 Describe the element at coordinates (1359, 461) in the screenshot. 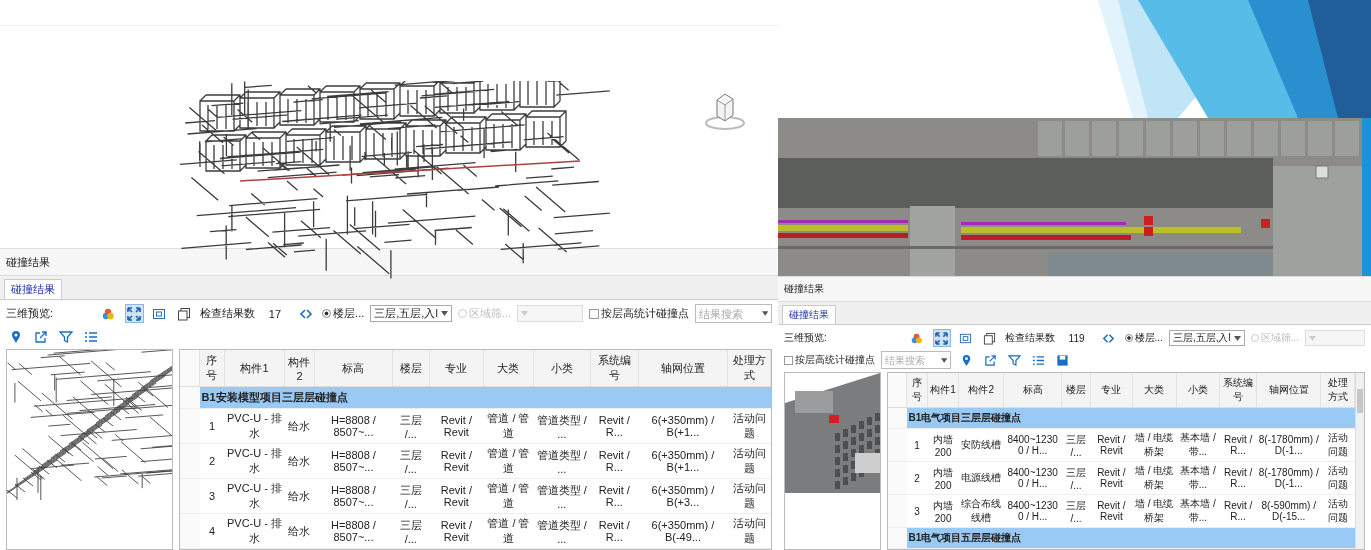

I see `scrollbar` at that location.